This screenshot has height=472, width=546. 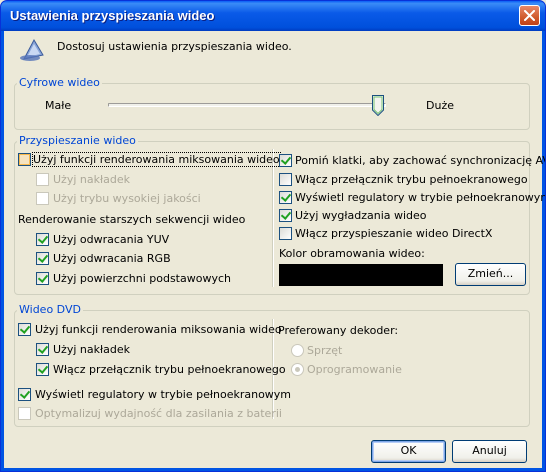 What do you see at coordinates (393, 233) in the screenshot?
I see `directx-label: Włącz przyspieszanie wideo DirectX` at bounding box center [393, 233].